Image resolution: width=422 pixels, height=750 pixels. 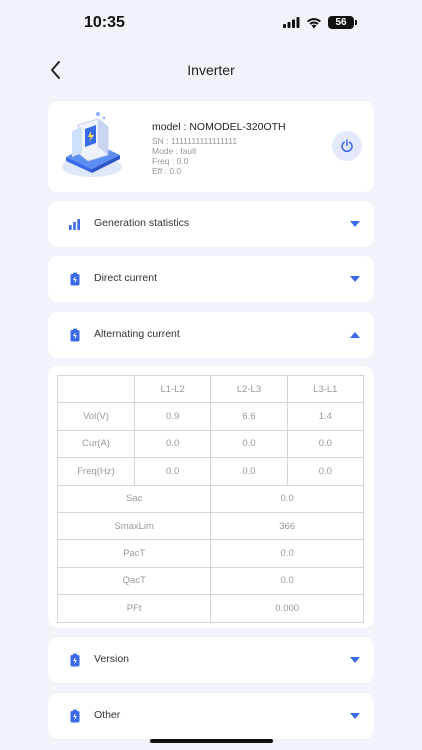 I want to click on pair-label: PacT, so click(x=134, y=553).